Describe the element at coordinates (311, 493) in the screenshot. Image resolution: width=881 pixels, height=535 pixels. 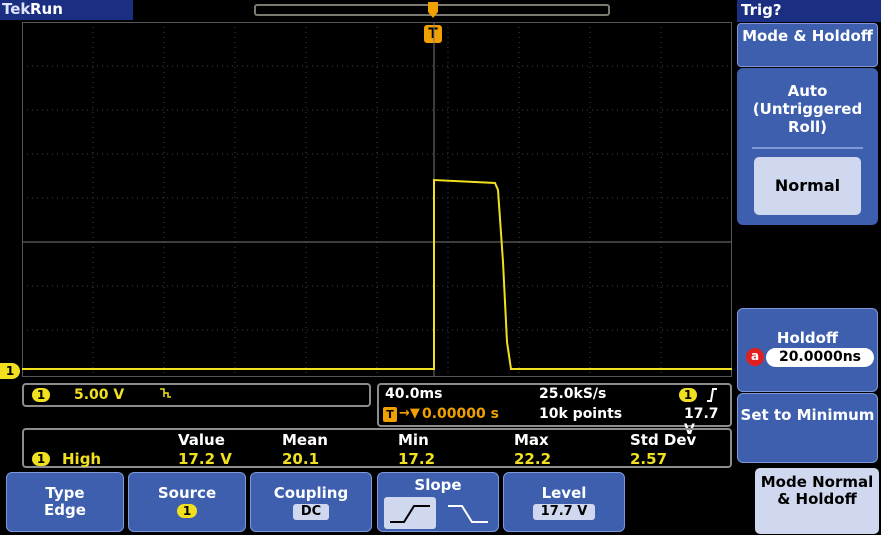
I see `coupling-label: Coupling` at that location.